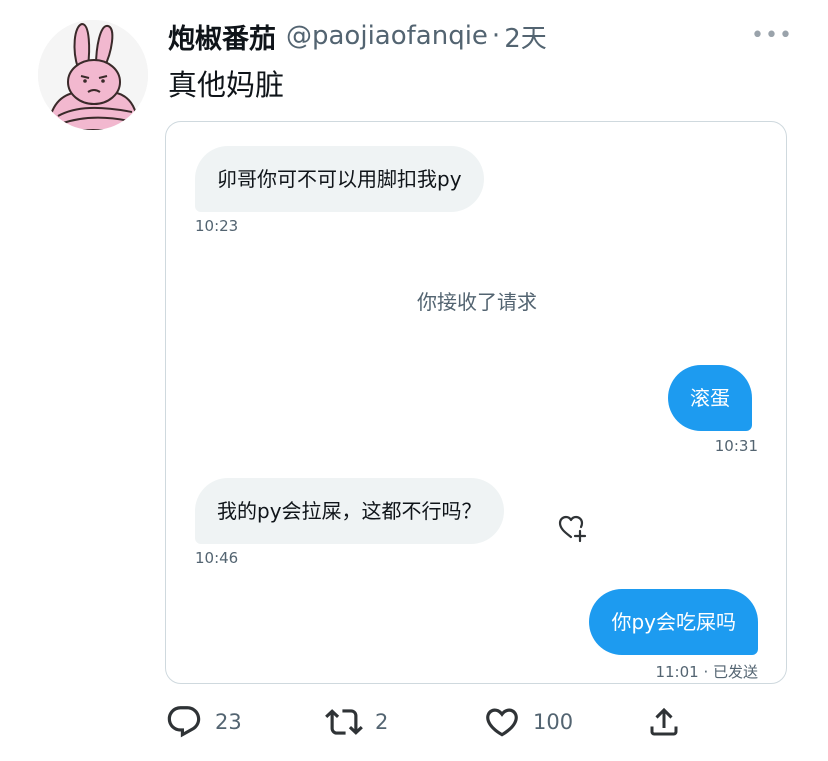 This screenshot has width=828, height=761. I want to click on retweet-count: 2, so click(382, 722).